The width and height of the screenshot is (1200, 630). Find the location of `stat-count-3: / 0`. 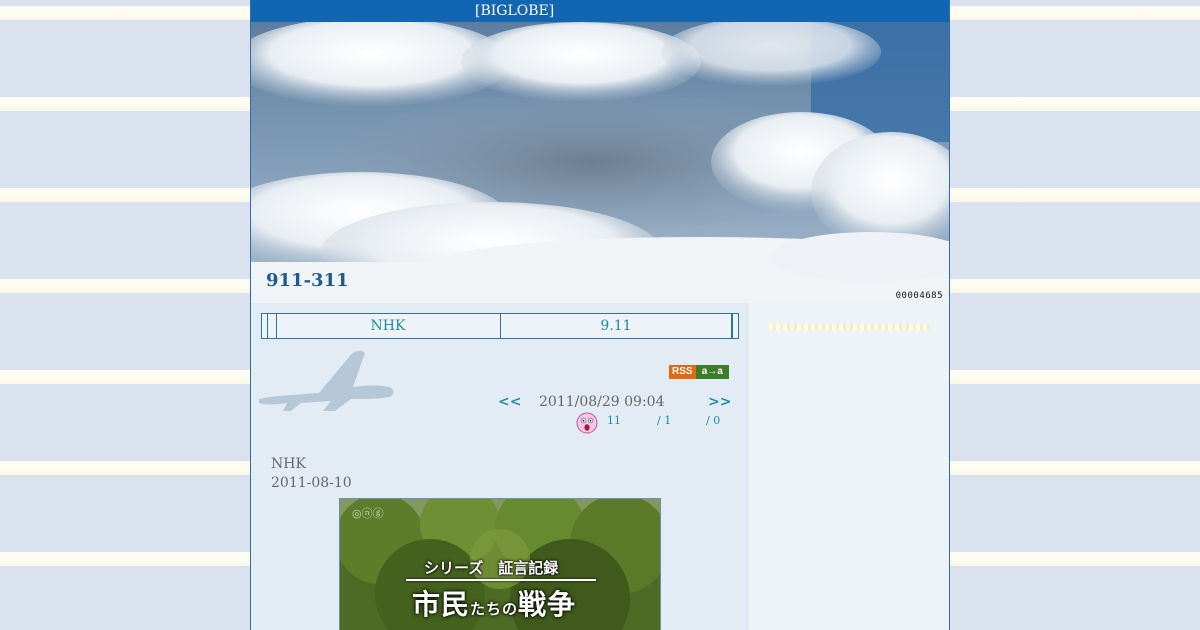

stat-count-3: / 0 is located at coordinates (713, 420).